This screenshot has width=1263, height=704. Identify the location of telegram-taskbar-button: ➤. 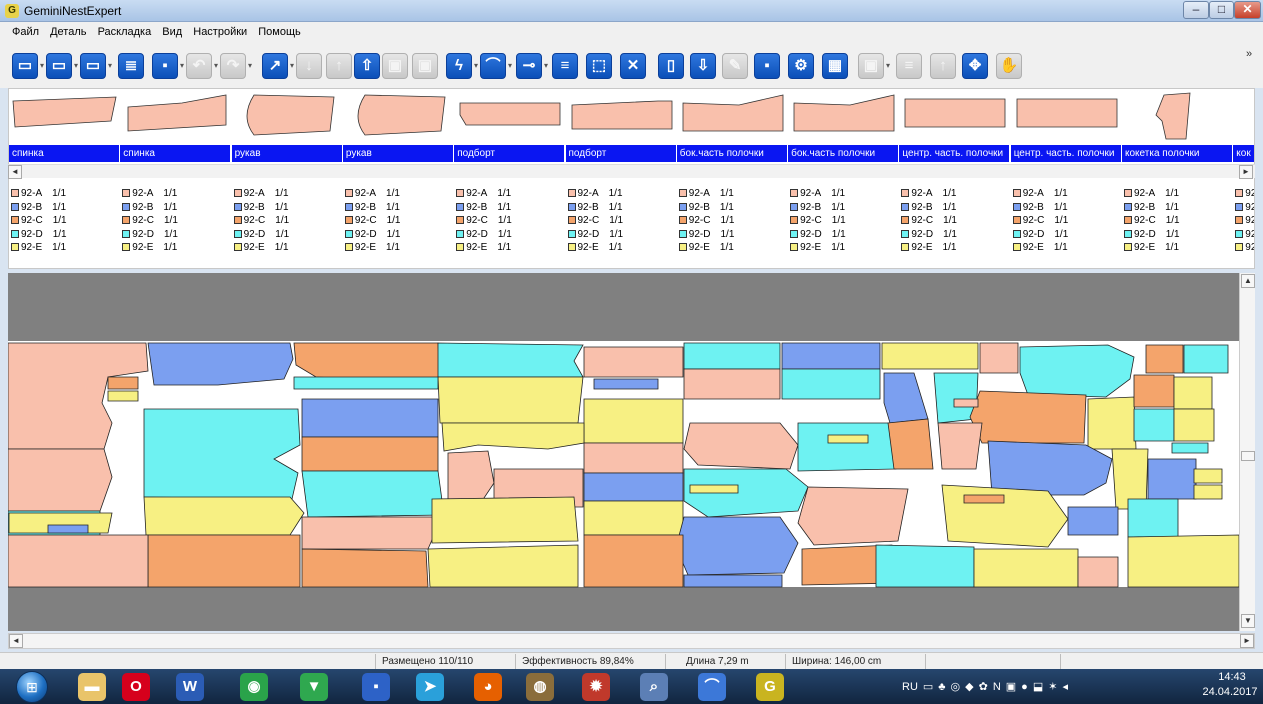
(430, 687).